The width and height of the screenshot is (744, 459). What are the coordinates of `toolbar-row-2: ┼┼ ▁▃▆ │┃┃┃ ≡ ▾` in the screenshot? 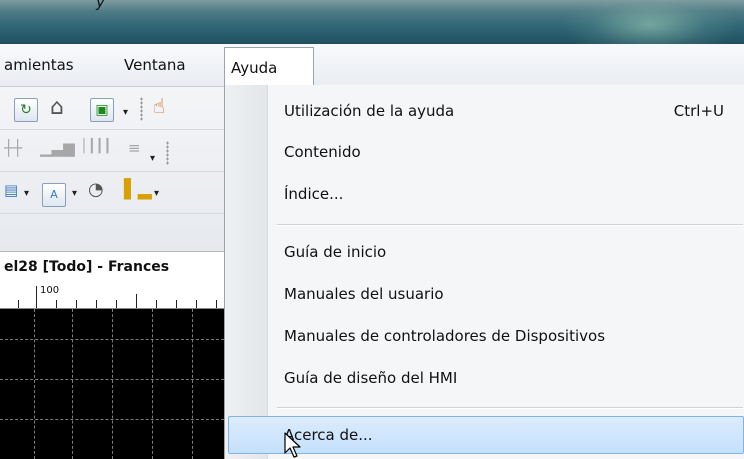 It's located at (112, 150).